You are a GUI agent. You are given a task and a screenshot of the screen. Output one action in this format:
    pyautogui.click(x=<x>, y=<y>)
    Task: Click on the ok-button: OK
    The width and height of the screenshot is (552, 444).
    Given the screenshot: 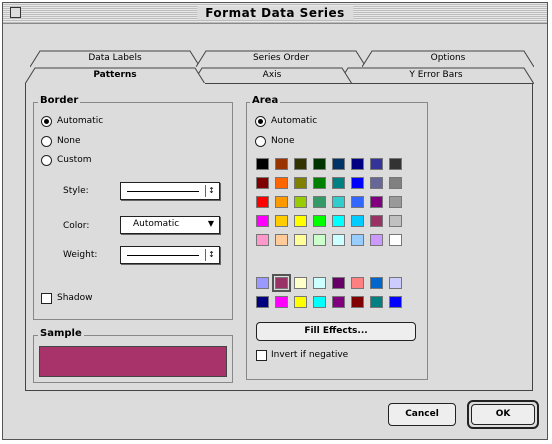 What is the action you would take?
    pyautogui.click(x=503, y=414)
    